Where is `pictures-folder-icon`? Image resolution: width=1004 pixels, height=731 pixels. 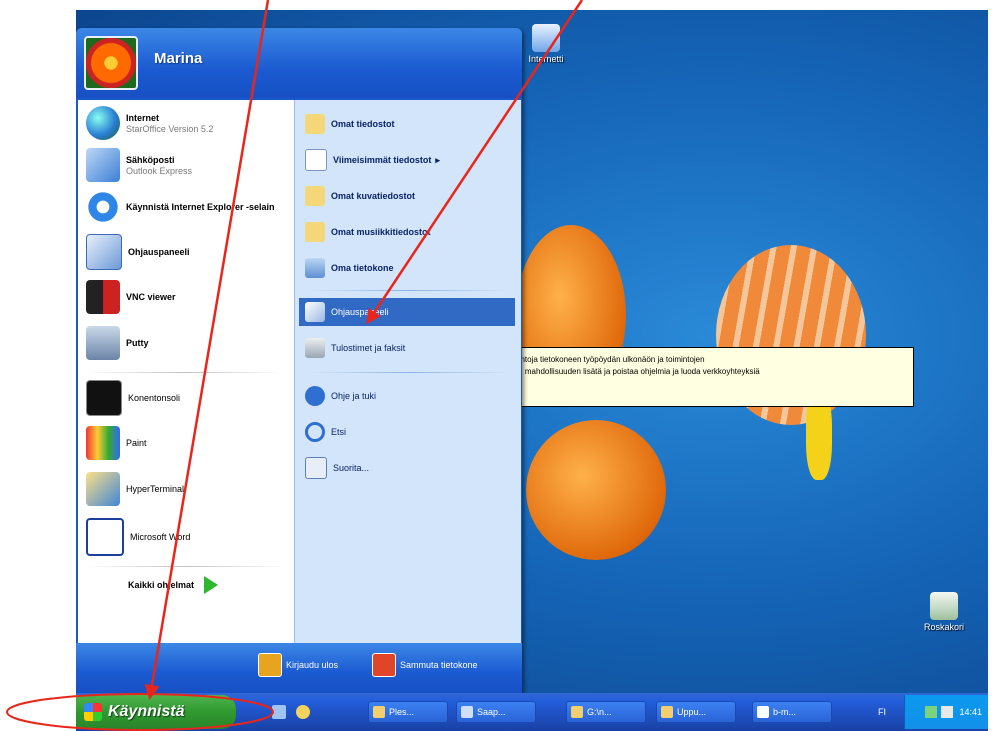
pictures-folder-icon is located at coordinates (315, 196).